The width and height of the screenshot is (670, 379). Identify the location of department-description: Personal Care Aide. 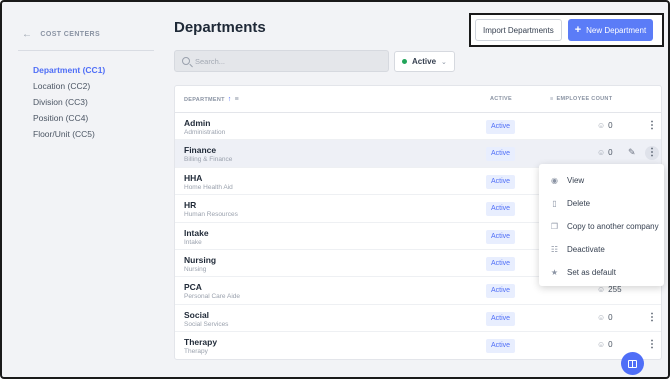
(212, 297).